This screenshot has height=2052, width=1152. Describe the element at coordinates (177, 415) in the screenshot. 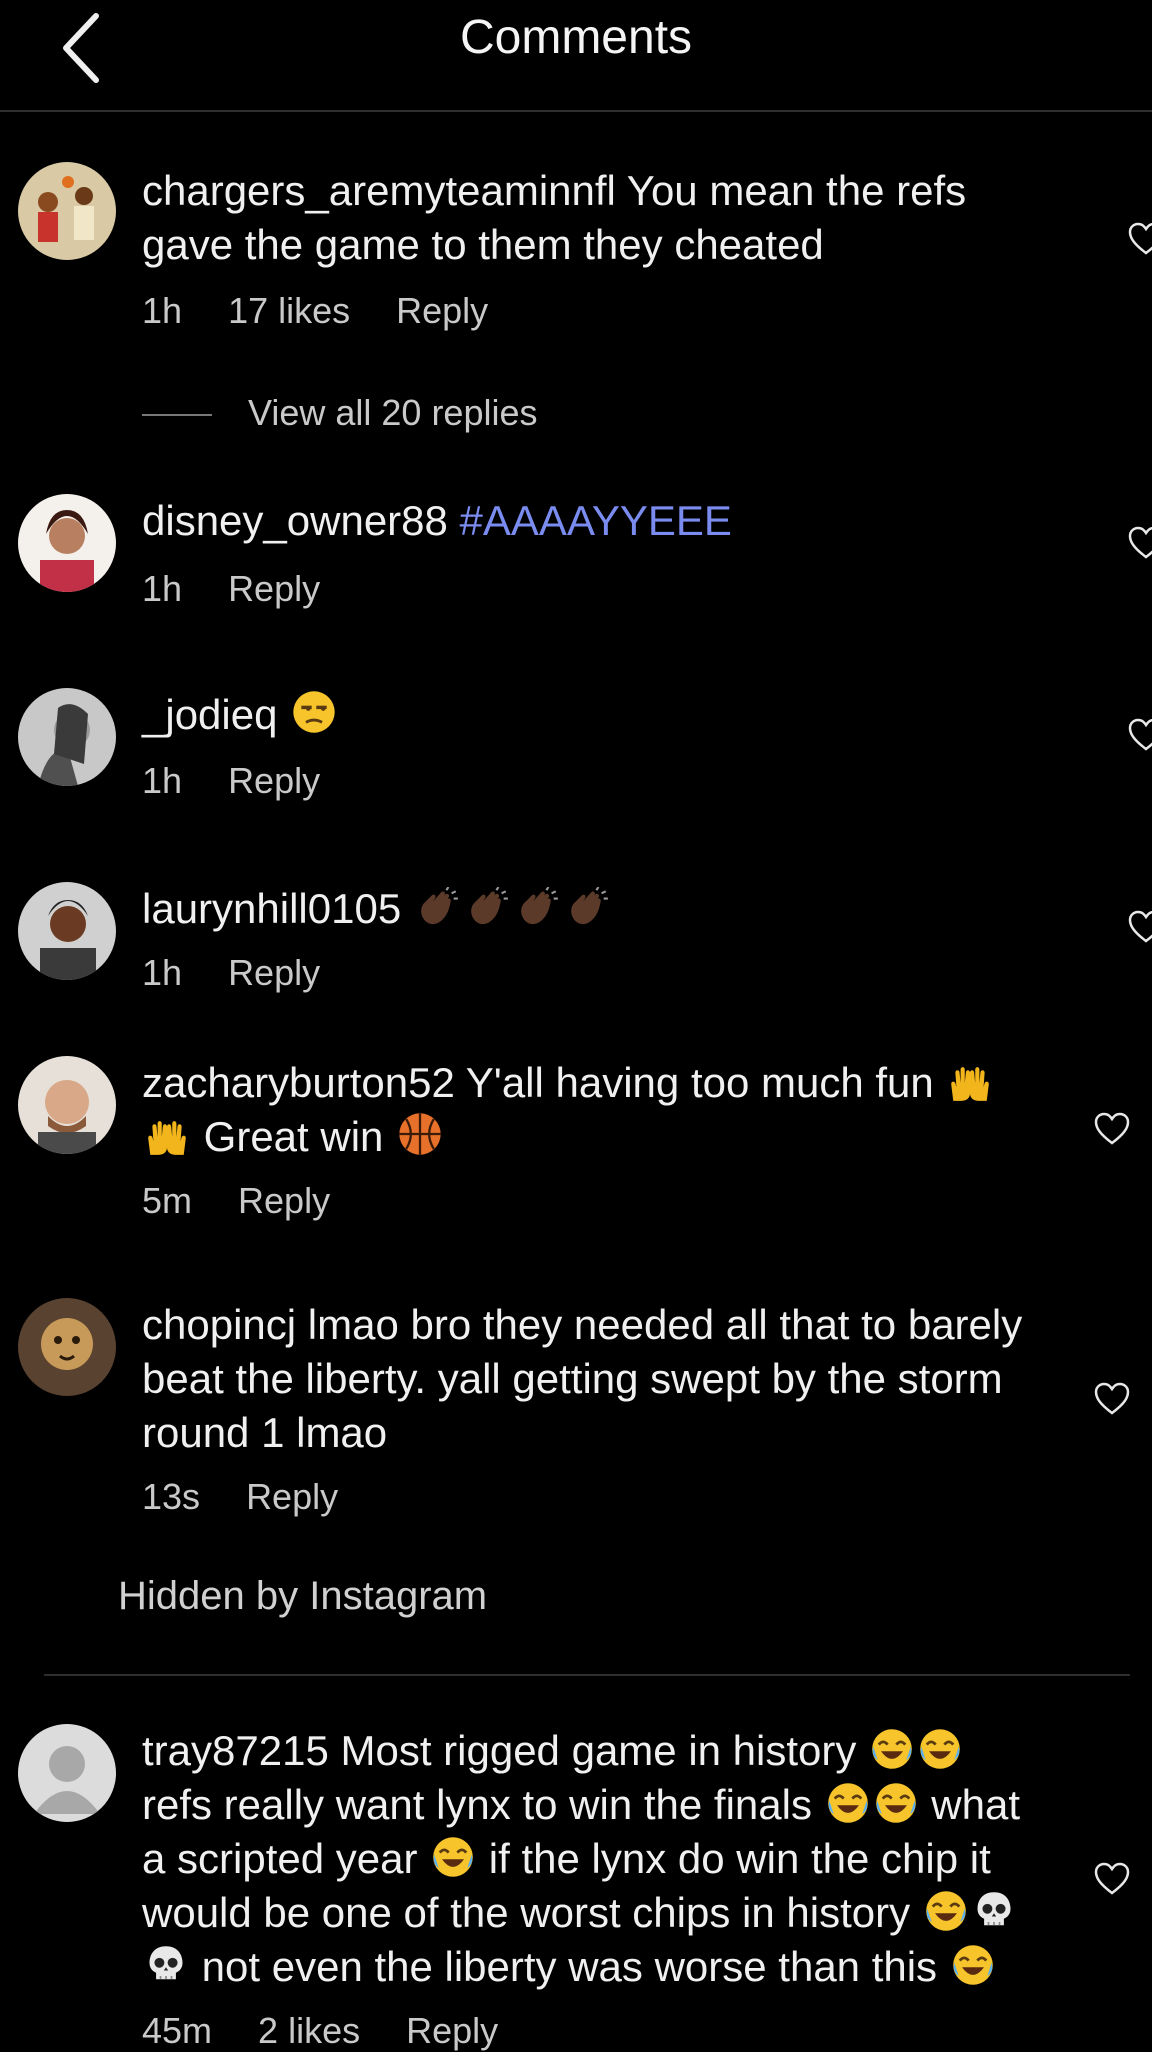

I see `replies-divider-line` at that location.